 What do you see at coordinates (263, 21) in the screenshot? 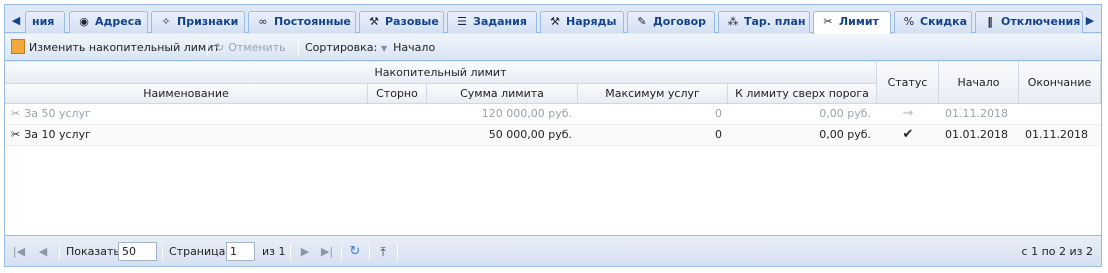
I see `link-icon: ∞` at bounding box center [263, 21].